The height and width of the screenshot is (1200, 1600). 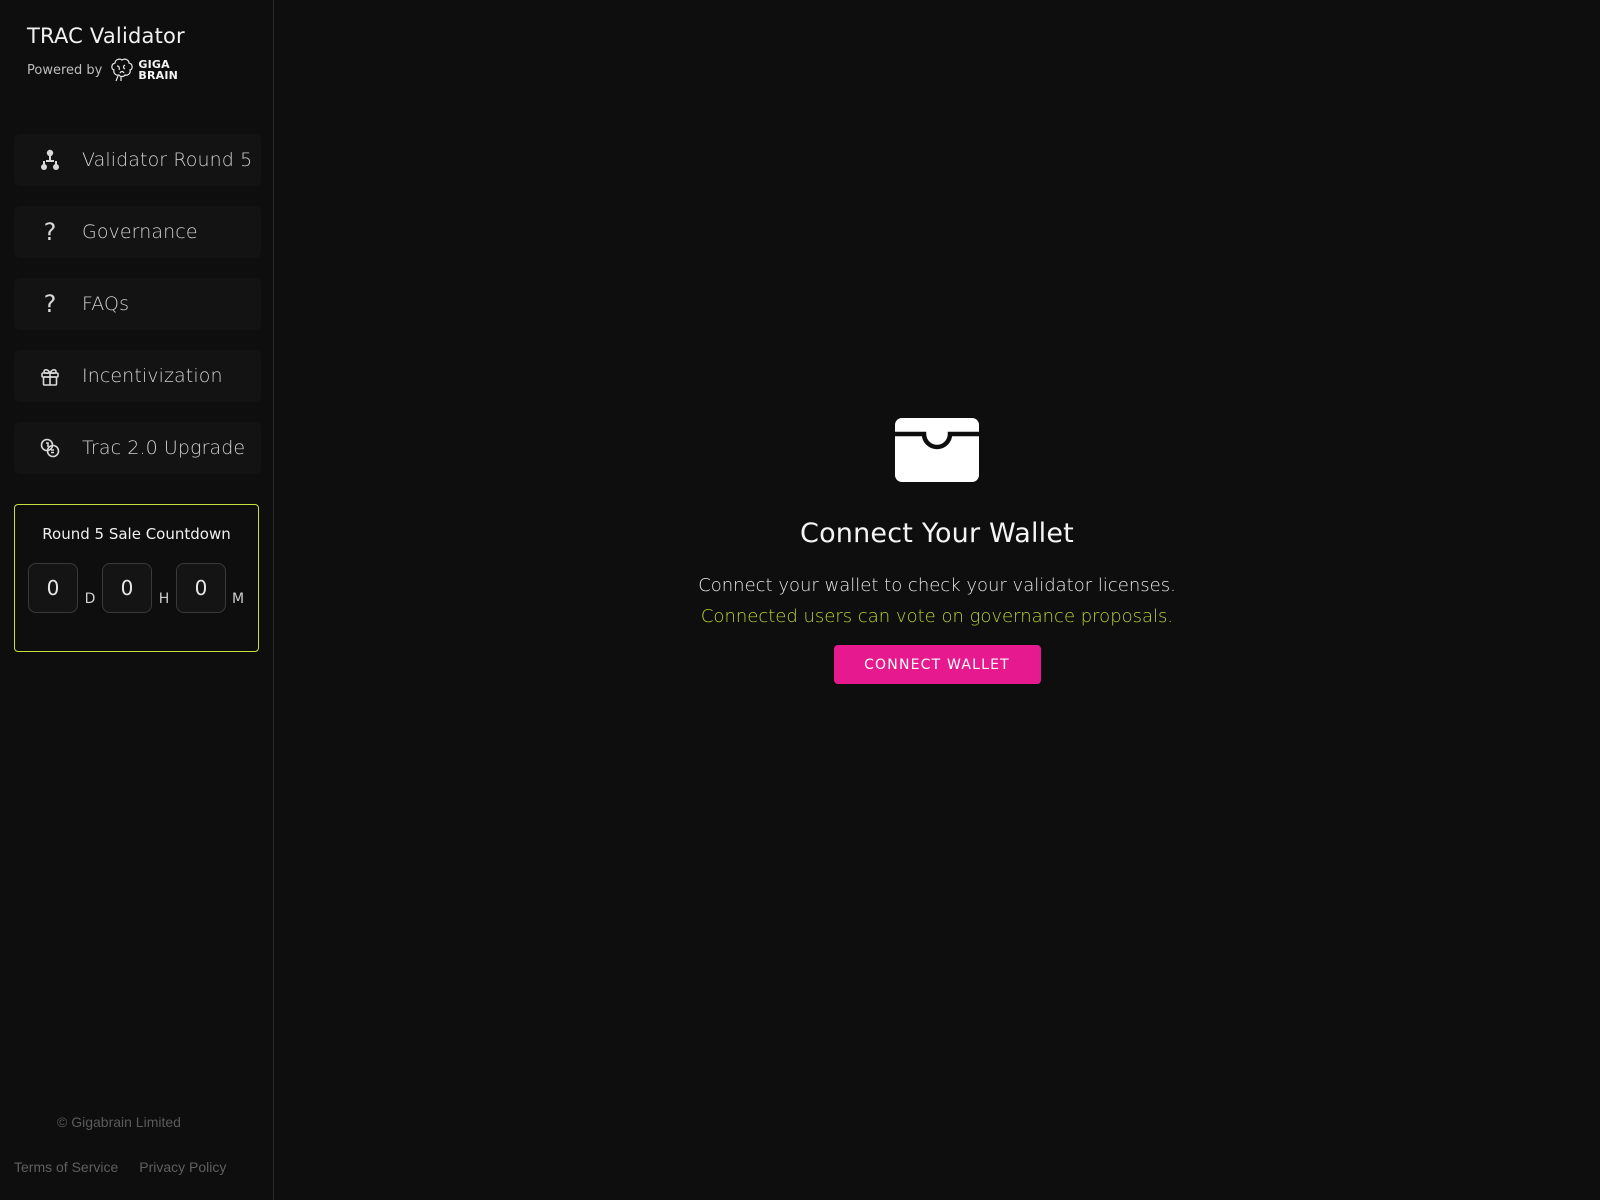 I want to click on brain-icon, so click(x=122, y=70).